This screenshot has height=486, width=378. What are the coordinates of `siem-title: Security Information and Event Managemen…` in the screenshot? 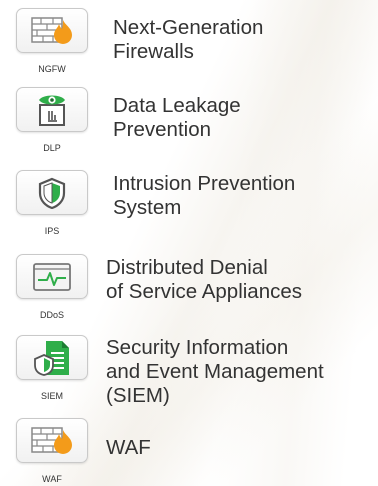 It's located at (215, 371).